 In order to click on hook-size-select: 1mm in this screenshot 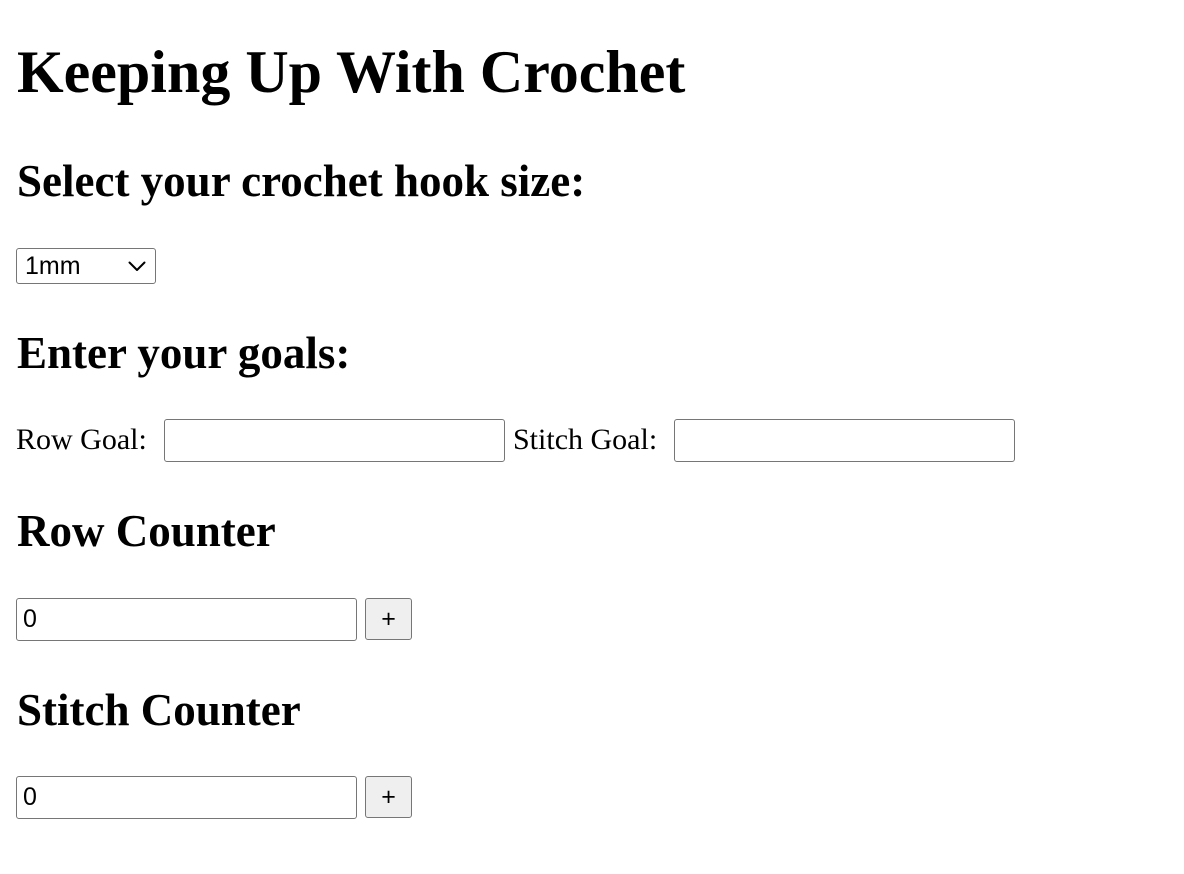, I will do `click(86, 266)`.